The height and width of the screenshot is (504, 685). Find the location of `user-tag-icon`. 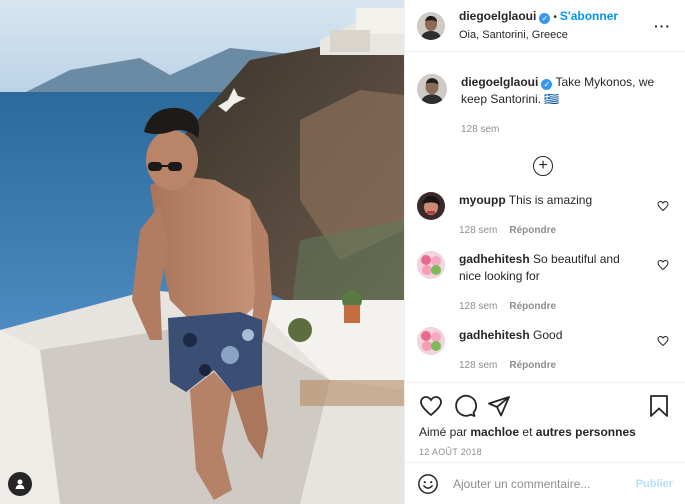

user-tag-icon is located at coordinates (20, 484).